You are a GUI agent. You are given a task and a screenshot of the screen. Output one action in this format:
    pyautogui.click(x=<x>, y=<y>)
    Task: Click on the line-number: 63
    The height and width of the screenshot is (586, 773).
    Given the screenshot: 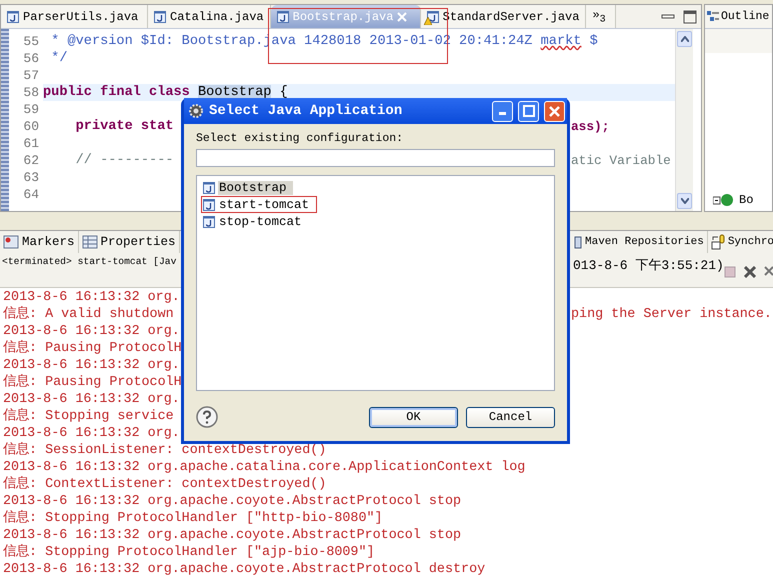 What is the action you would take?
    pyautogui.click(x=31, y=177)
    